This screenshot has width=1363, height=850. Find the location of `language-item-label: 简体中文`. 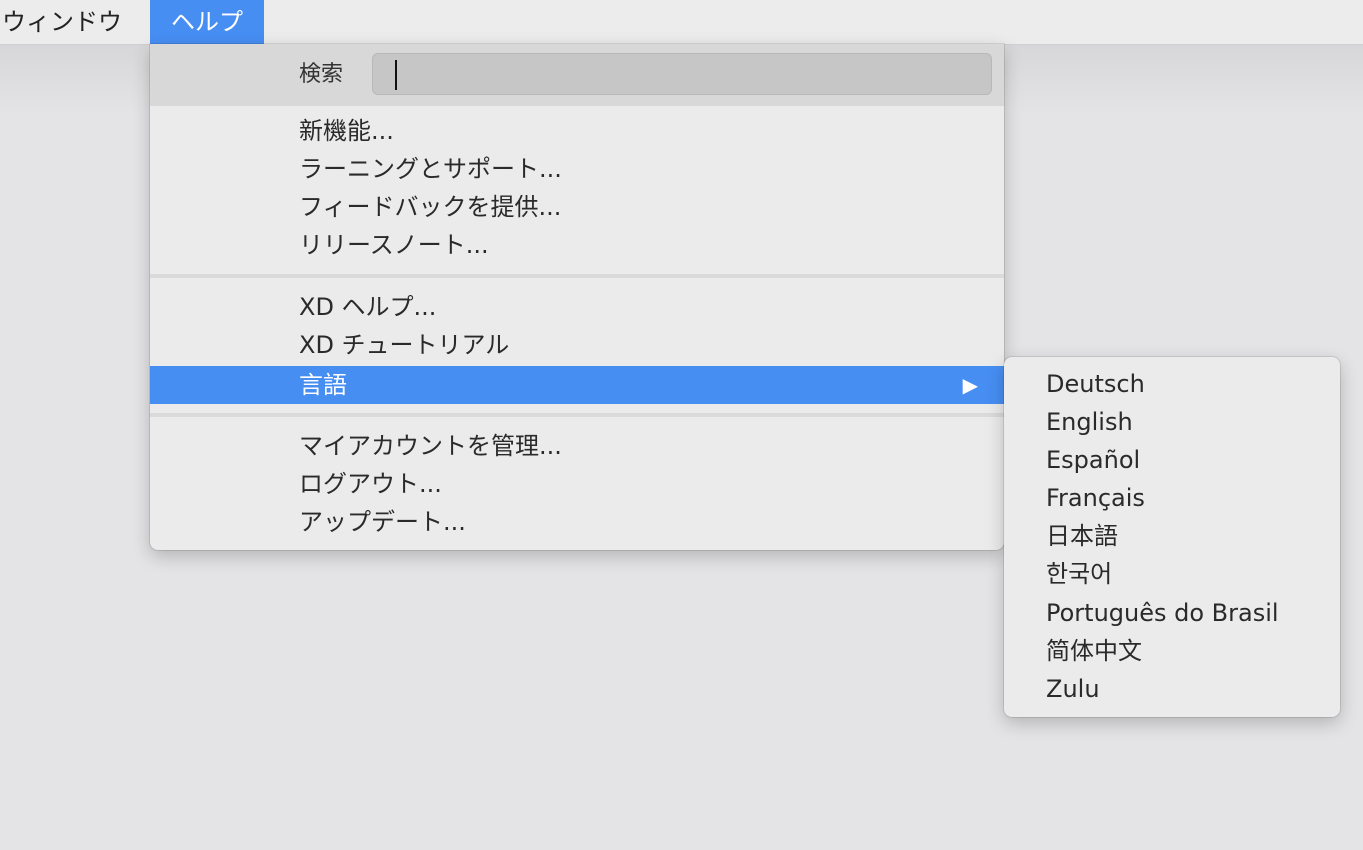

language-item-label: 简体中文 is located at coordinates (1094, 651).